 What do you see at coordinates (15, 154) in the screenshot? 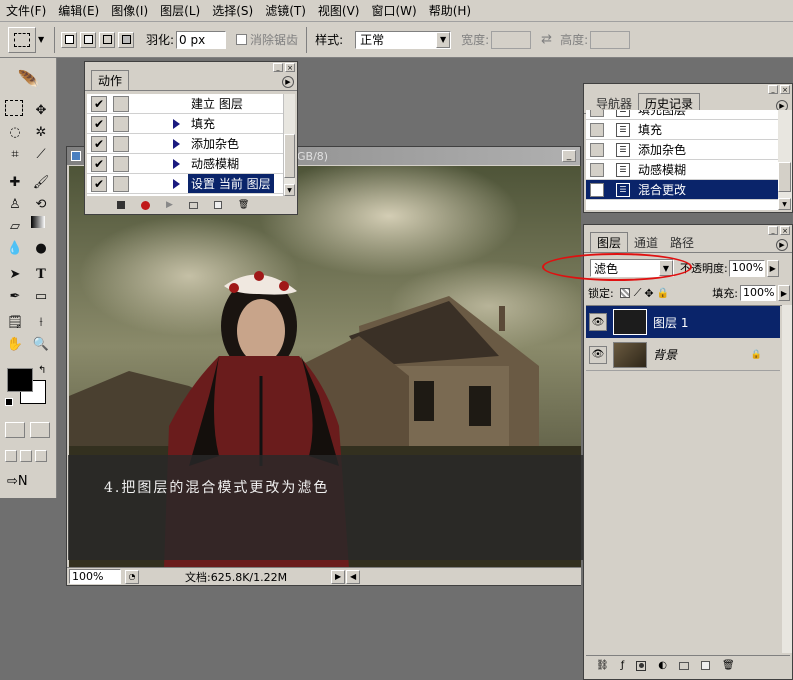
I see `crop-tool-icon: ⌗` at bounding box center [15, 154].